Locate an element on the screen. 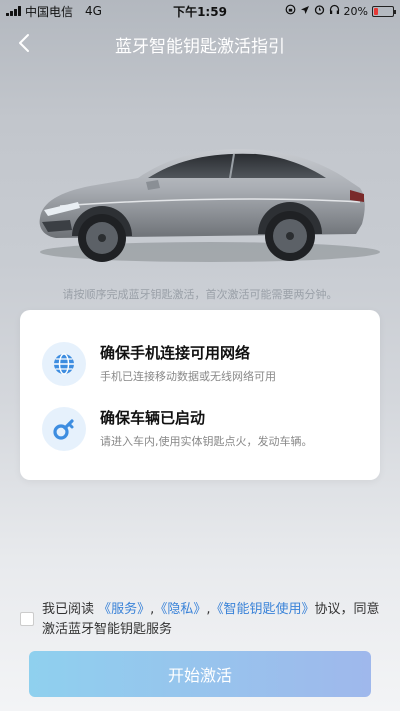 The width and height of the screenshot is (400, 711). start-activation-button: 开始激活 is located at coordinates (200, 674).